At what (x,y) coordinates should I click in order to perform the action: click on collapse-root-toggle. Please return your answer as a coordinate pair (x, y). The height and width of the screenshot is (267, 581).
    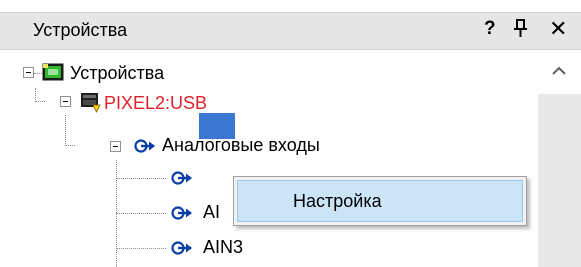
    Looking at the image, I should click on (28, 72).